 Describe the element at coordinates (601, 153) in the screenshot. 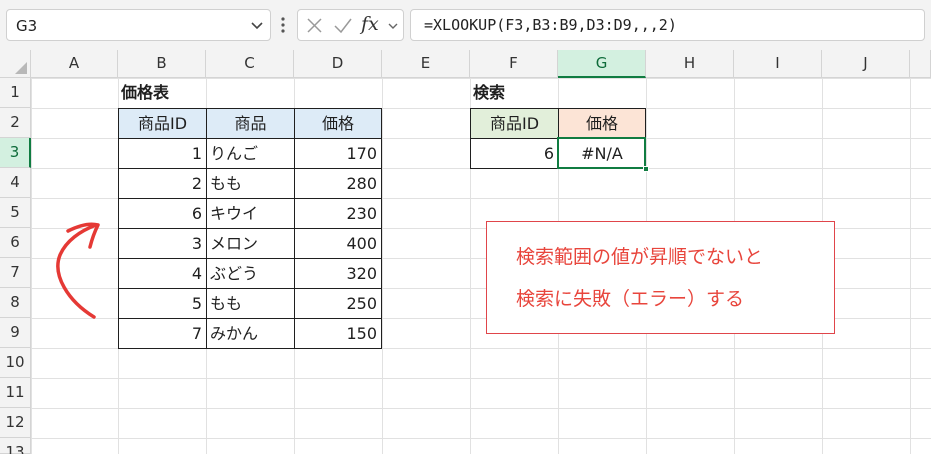

I see `active-cell-outline` at that location.